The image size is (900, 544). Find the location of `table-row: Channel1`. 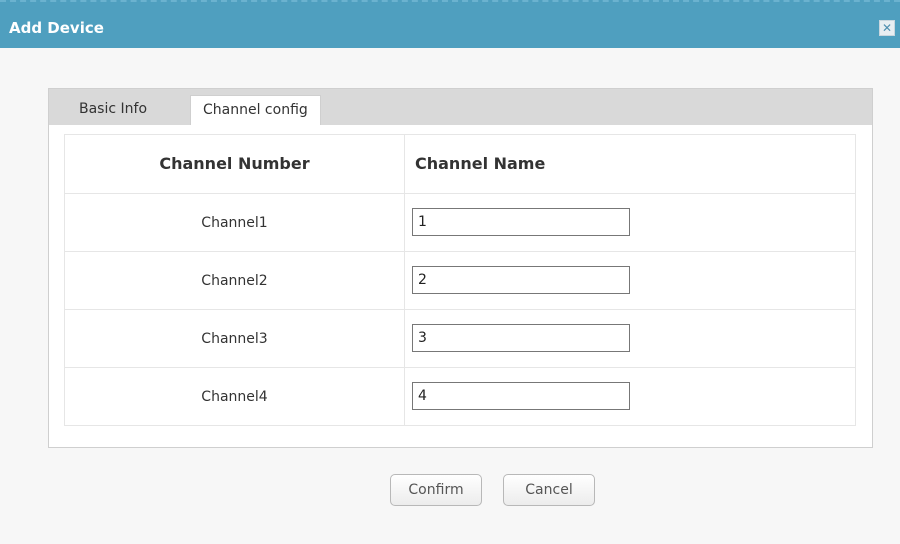

table-row: Channel1 is located at coordinates (460, 222).